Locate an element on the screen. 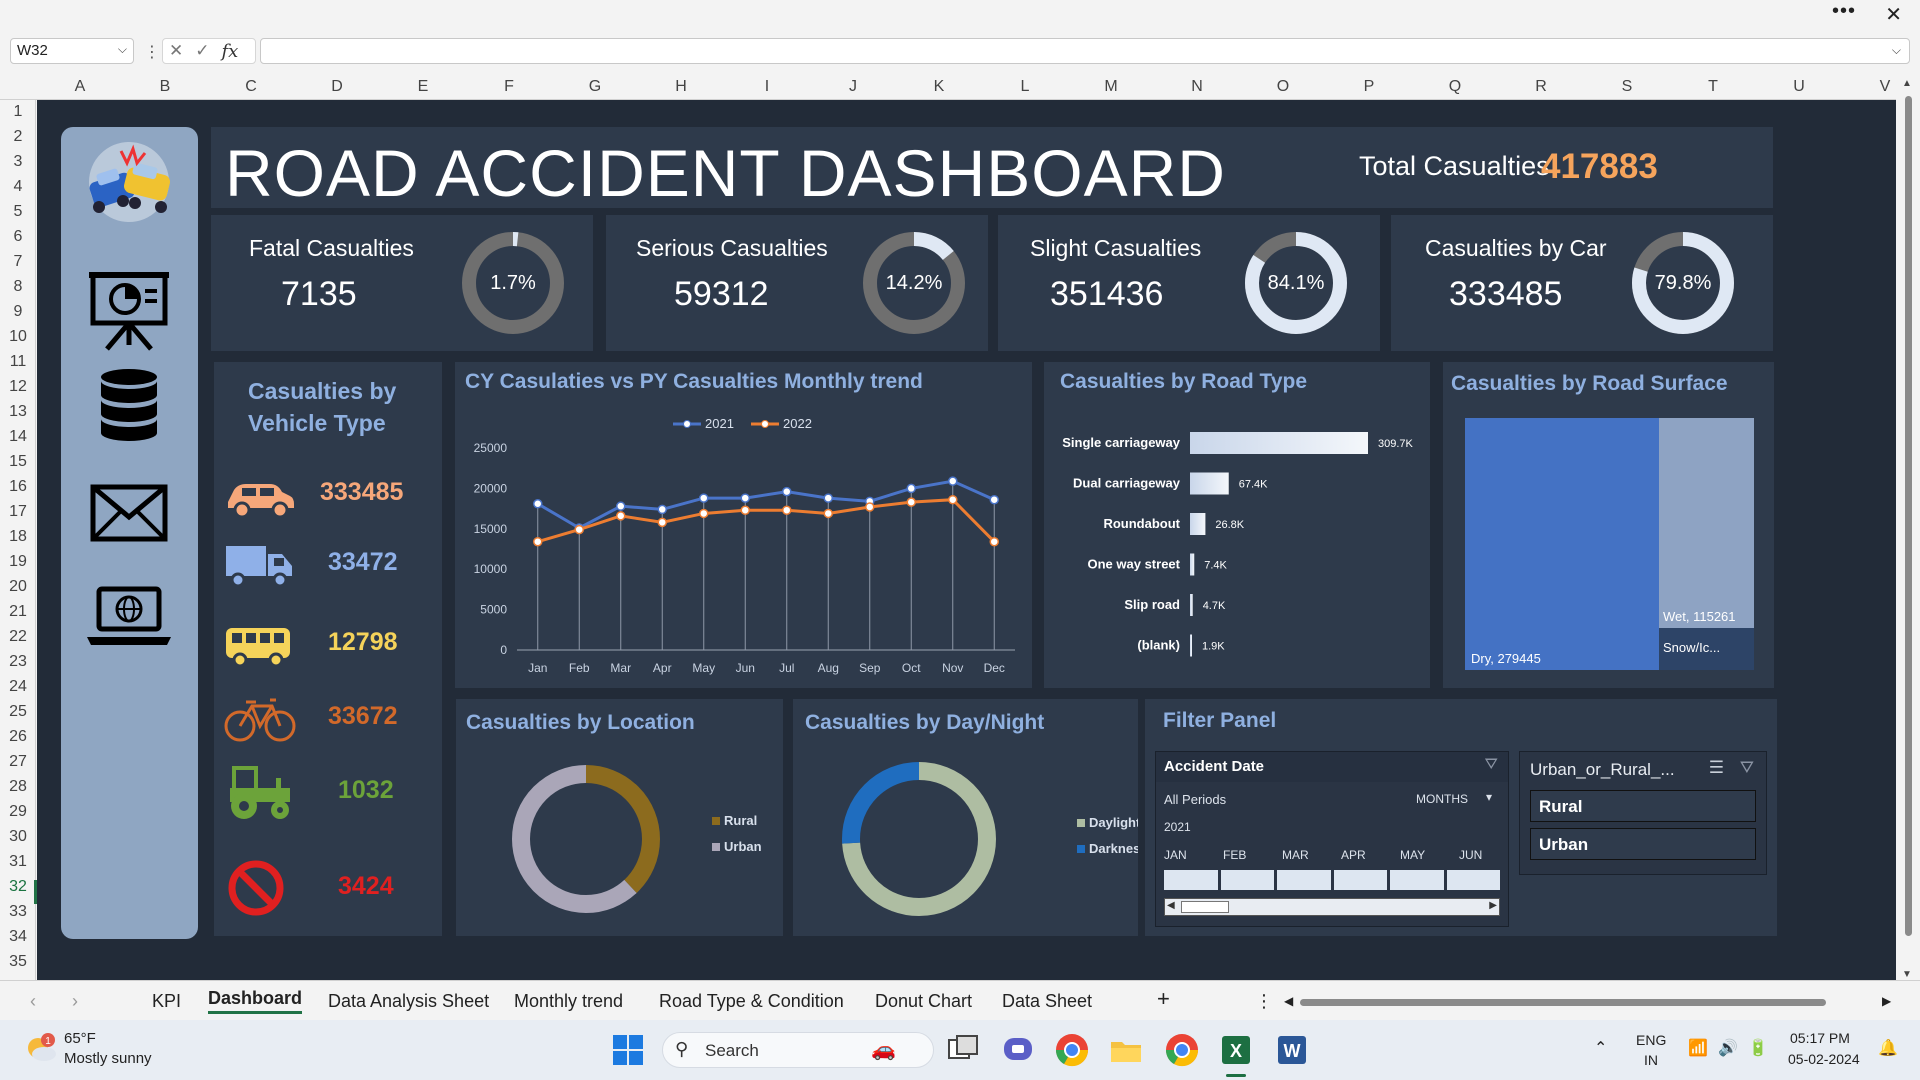 The height and width of the screenshot is (1080, 1920). teams-chat-icon is located at coordinates (1018, 1050).